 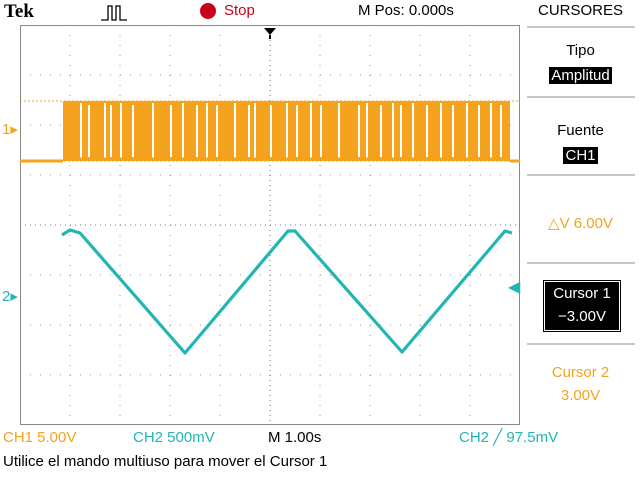 What do you see at coordinates (239, 10) in the screenshot?
I see `run-state-label: Stop` at bounding box center [239, 10].